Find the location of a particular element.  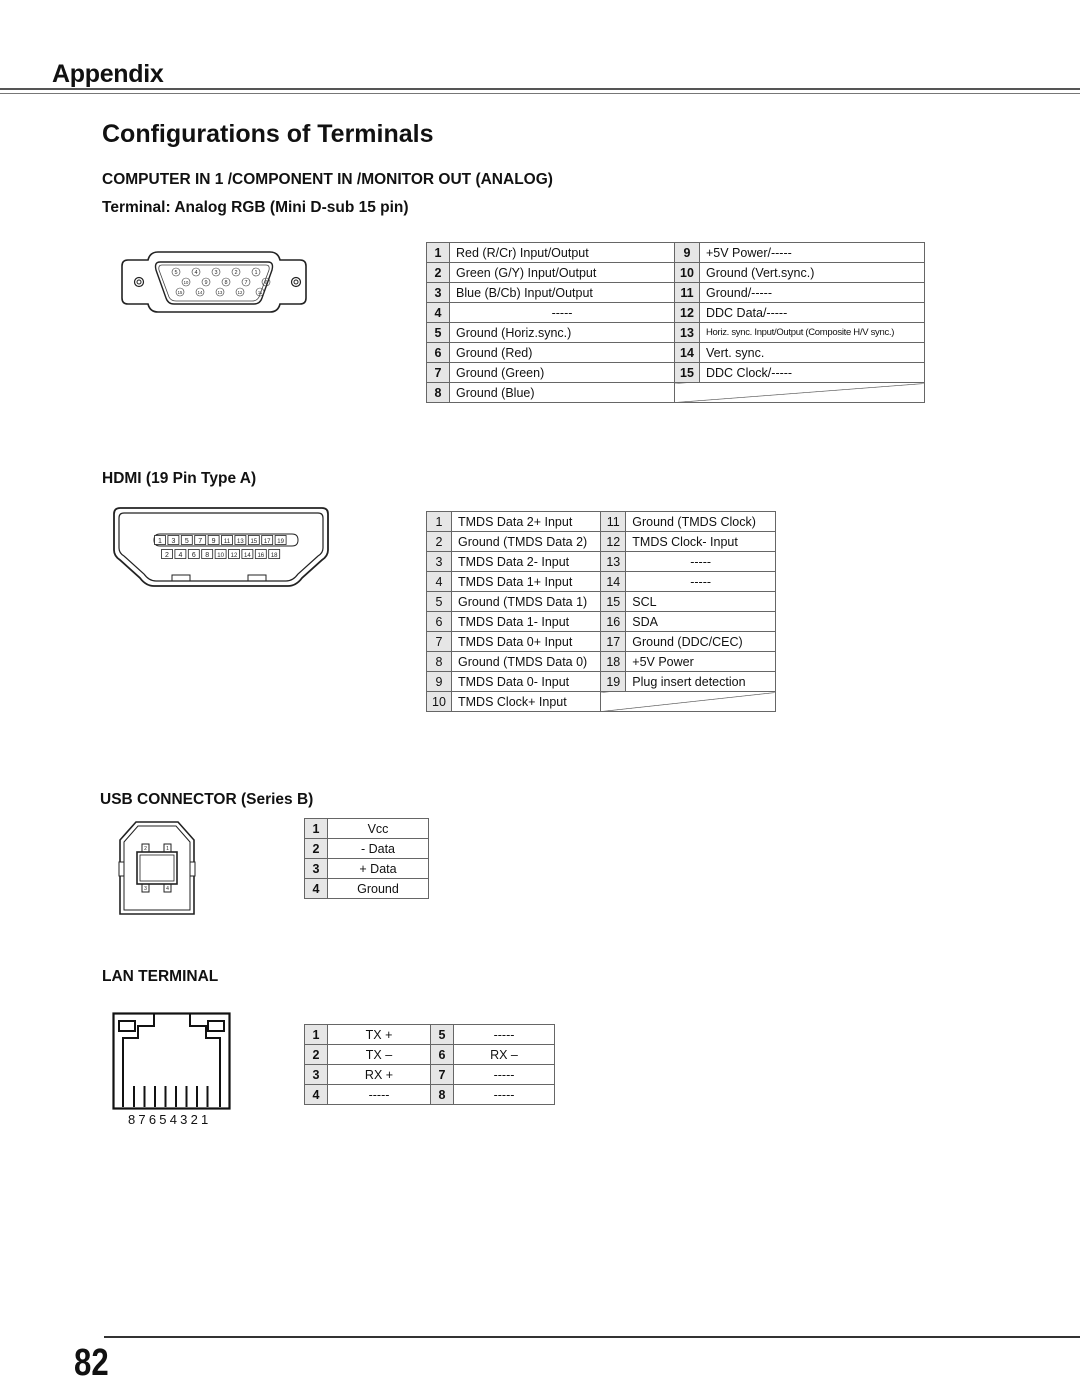

hdmi-pin-label: 1 is located at coordinates (160, 541).